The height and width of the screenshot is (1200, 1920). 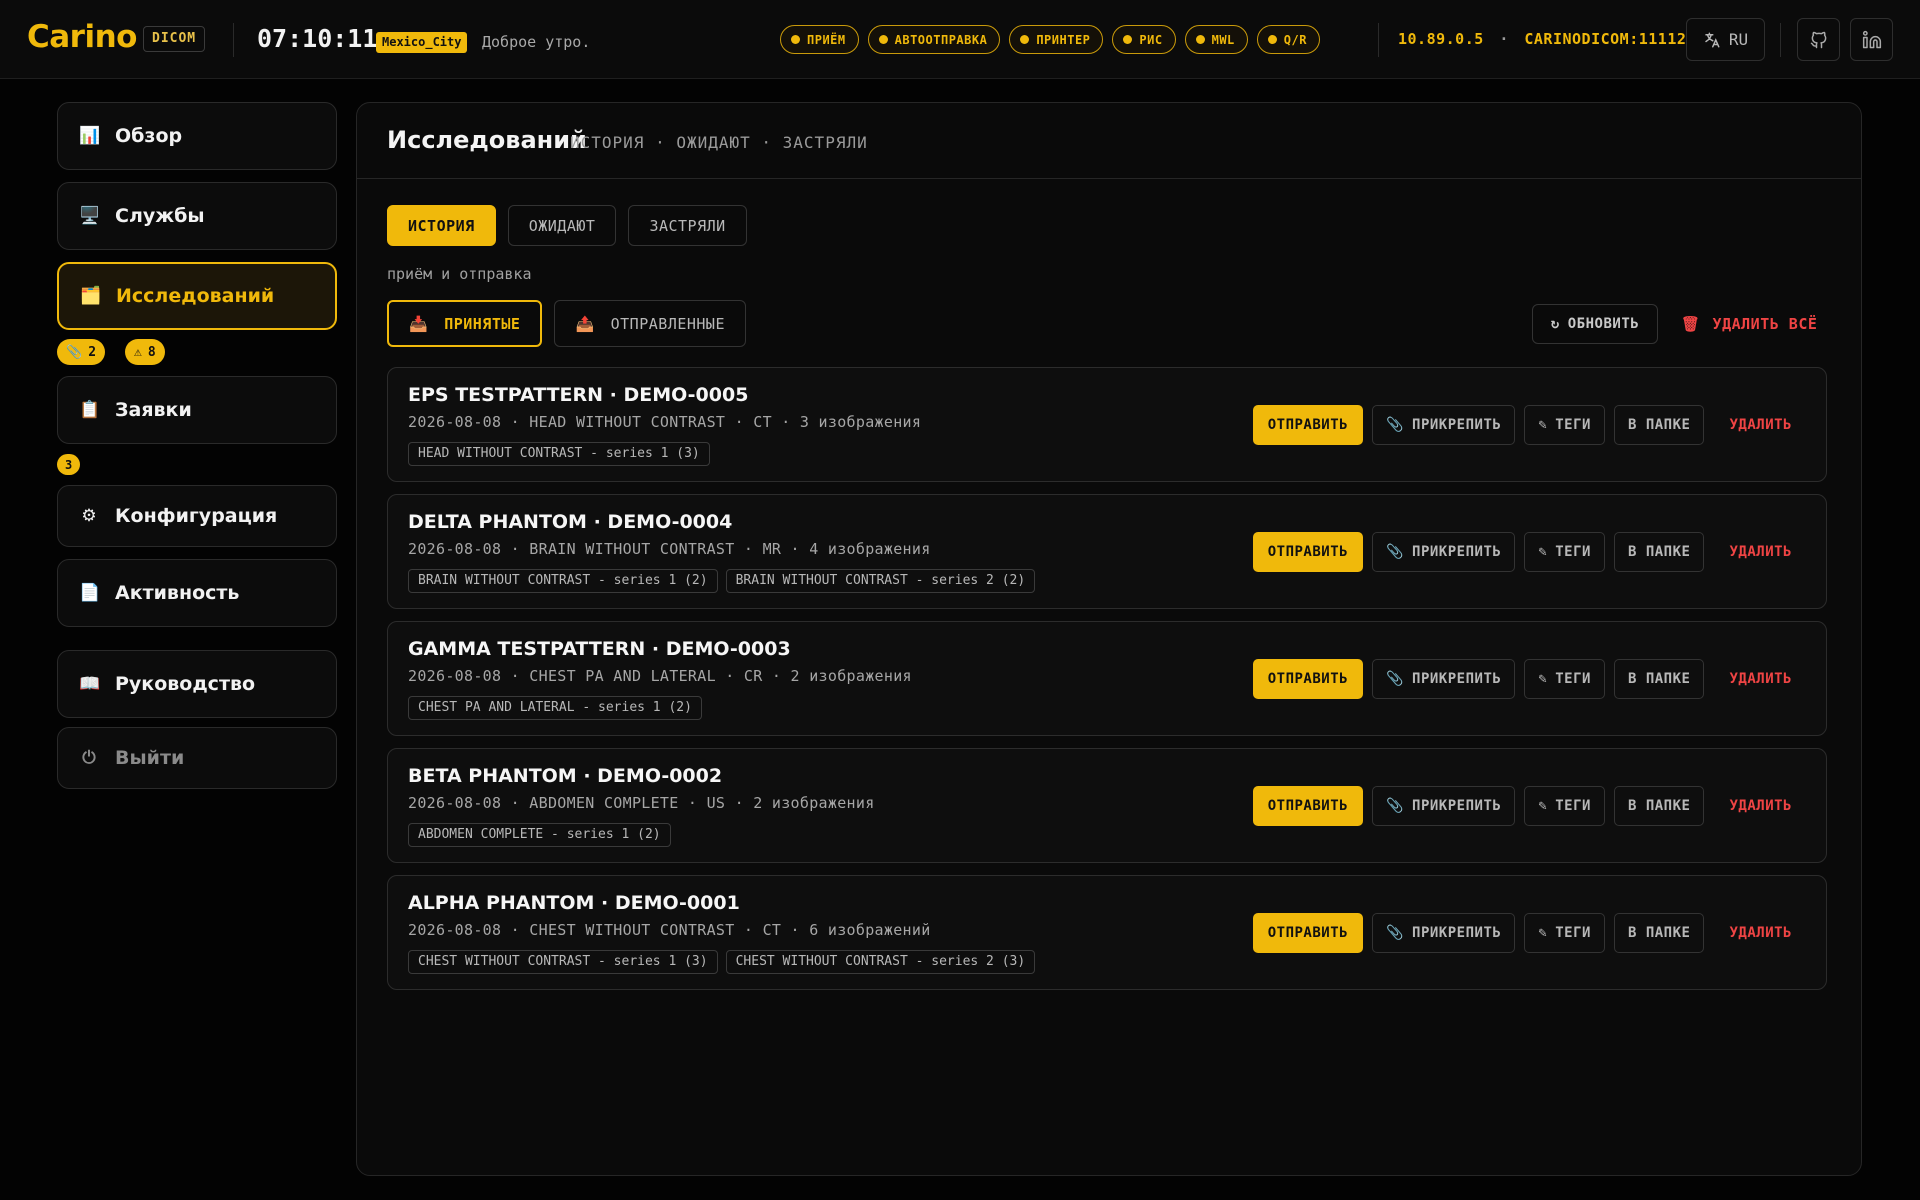 What do you see at coordinates (1151, 39) in the screenshot?
I see `service-pill-label: РИС` at bounding box center [1151, 39].